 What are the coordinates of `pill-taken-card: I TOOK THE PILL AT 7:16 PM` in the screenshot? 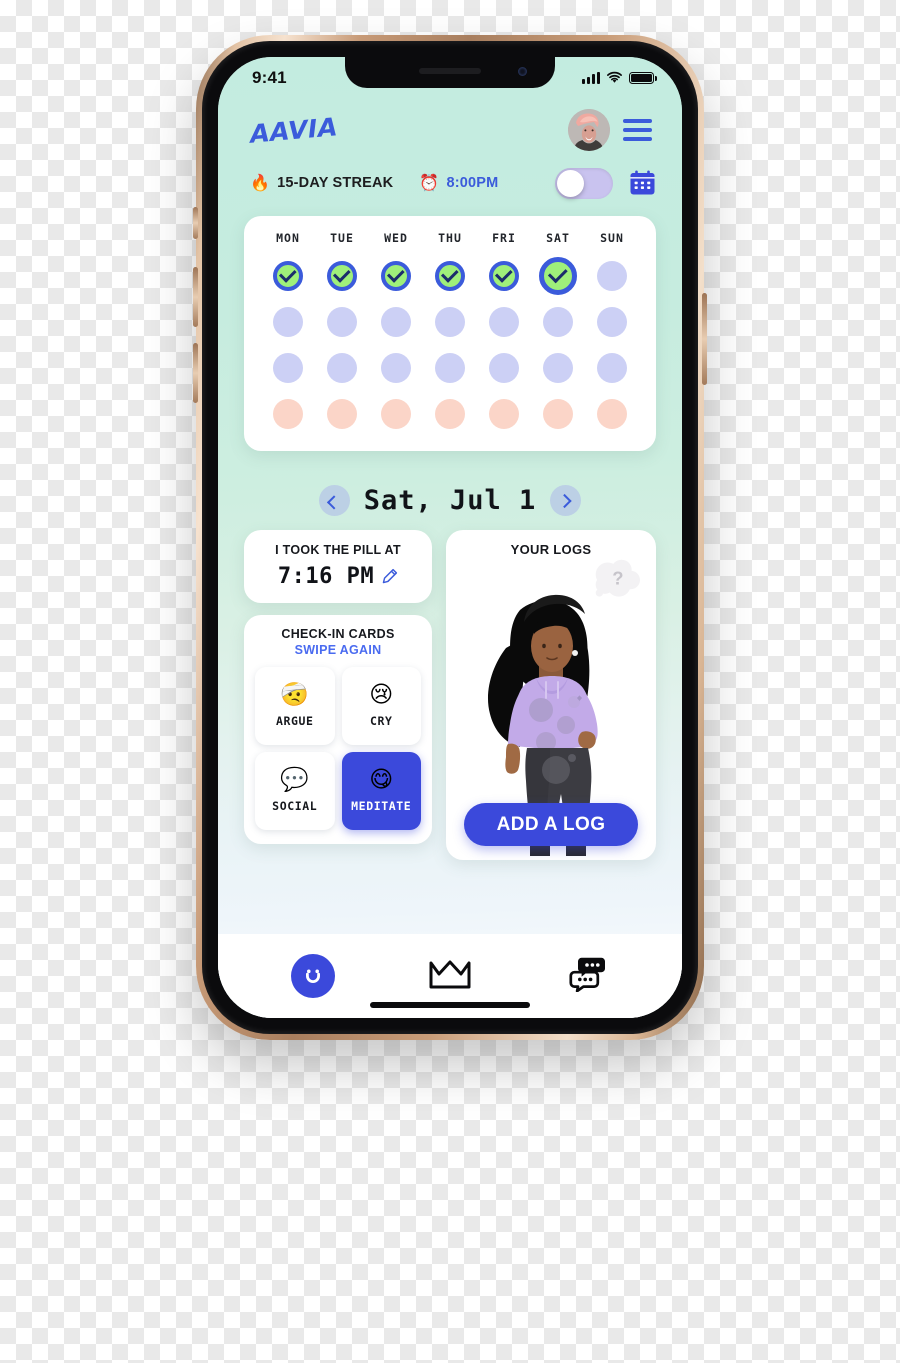 It's located at (338, 566).